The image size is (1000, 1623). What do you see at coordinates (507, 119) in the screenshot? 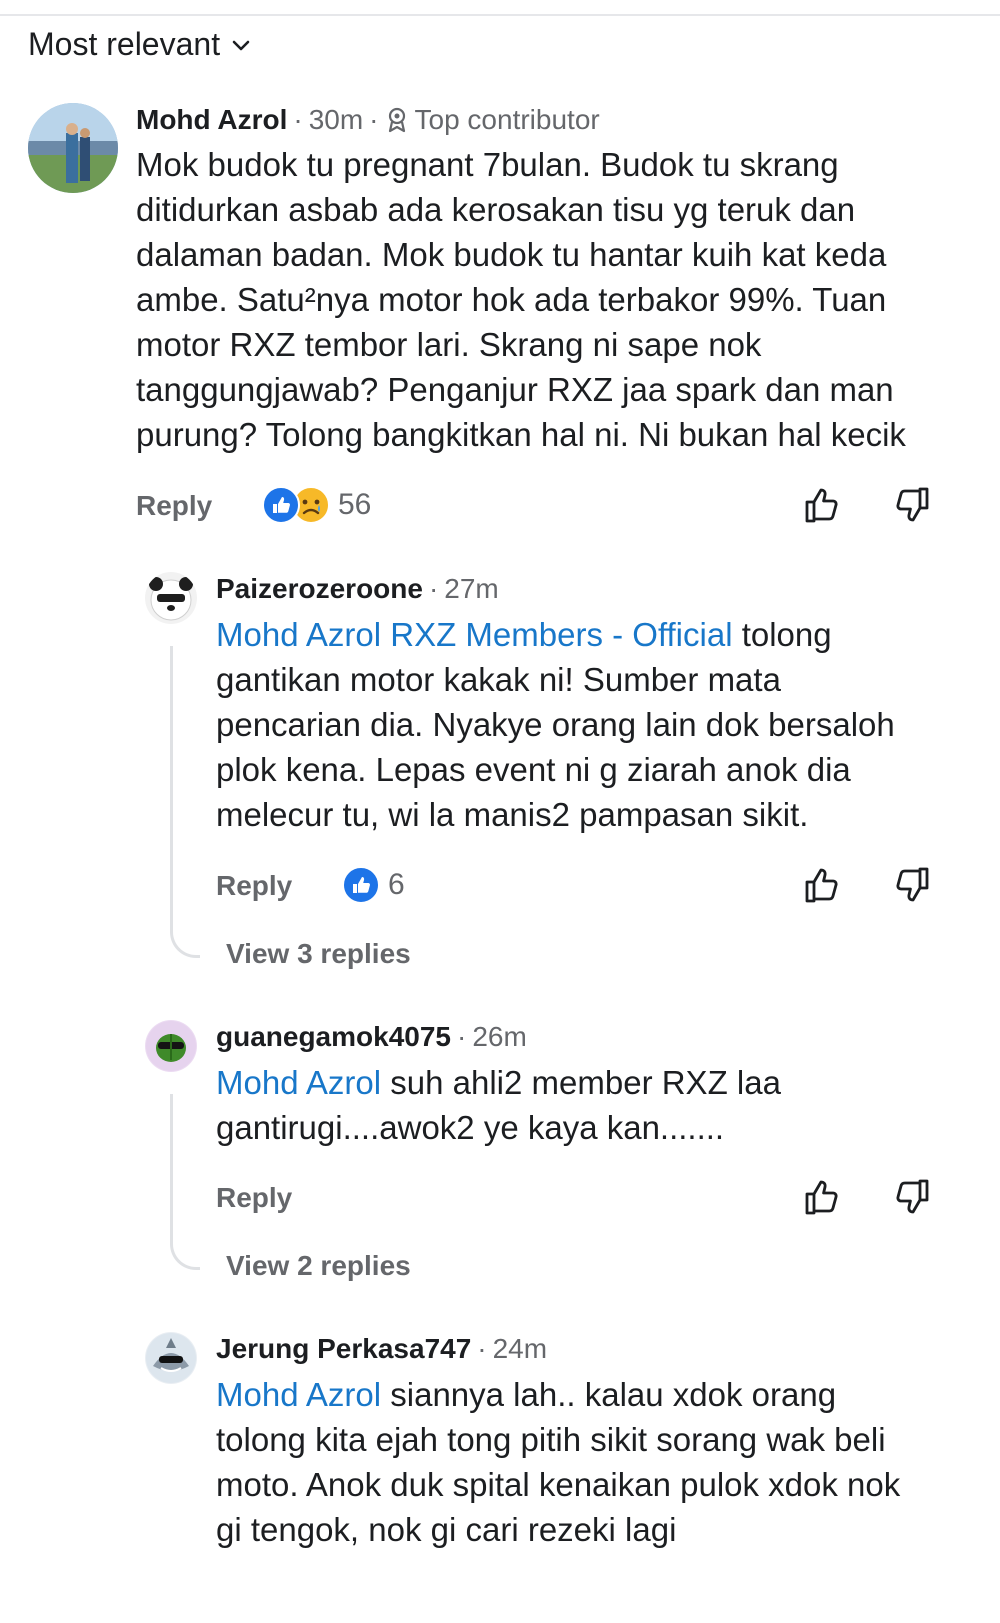
I see `badge-label: Top contributor` at bounding box center [507, 119].